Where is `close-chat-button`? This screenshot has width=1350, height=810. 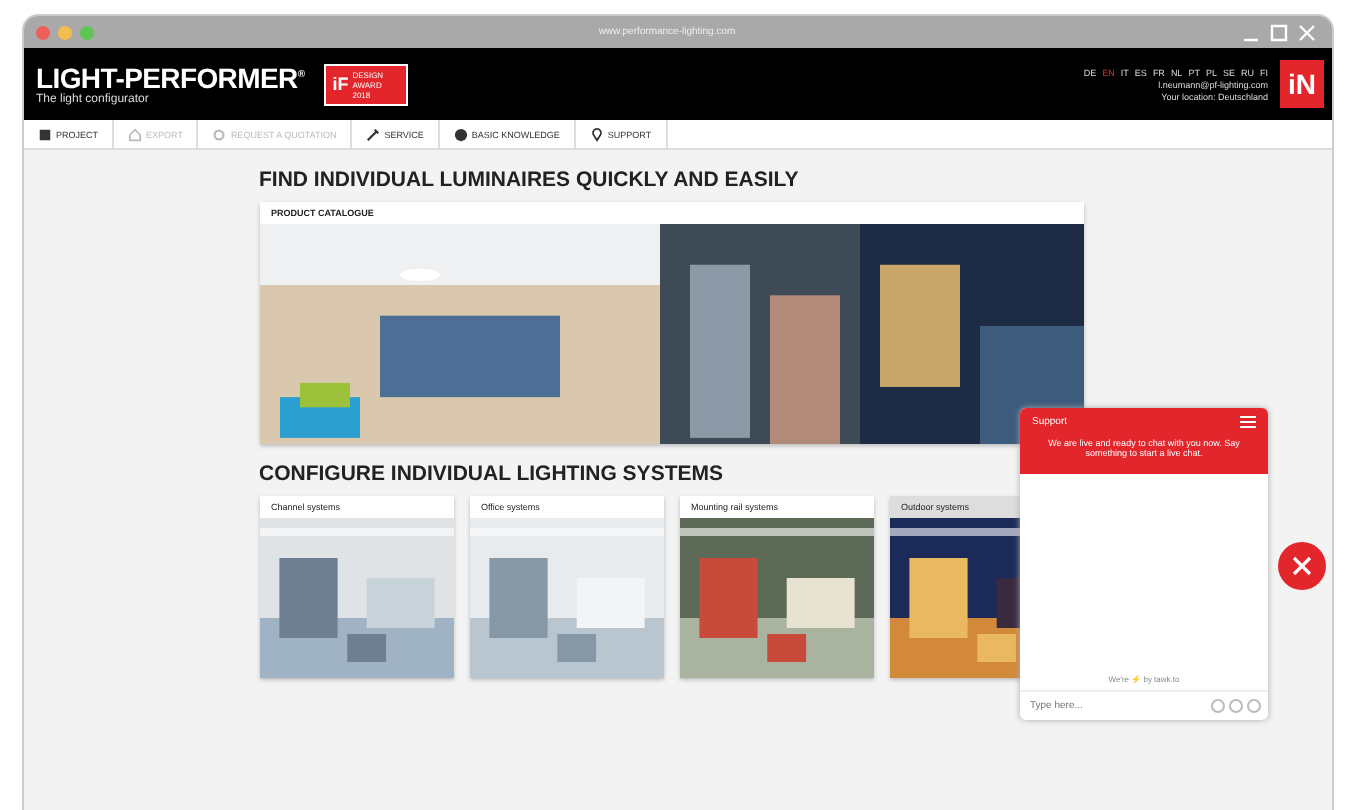
close-chat-button is located at coordinates (1302, 566).